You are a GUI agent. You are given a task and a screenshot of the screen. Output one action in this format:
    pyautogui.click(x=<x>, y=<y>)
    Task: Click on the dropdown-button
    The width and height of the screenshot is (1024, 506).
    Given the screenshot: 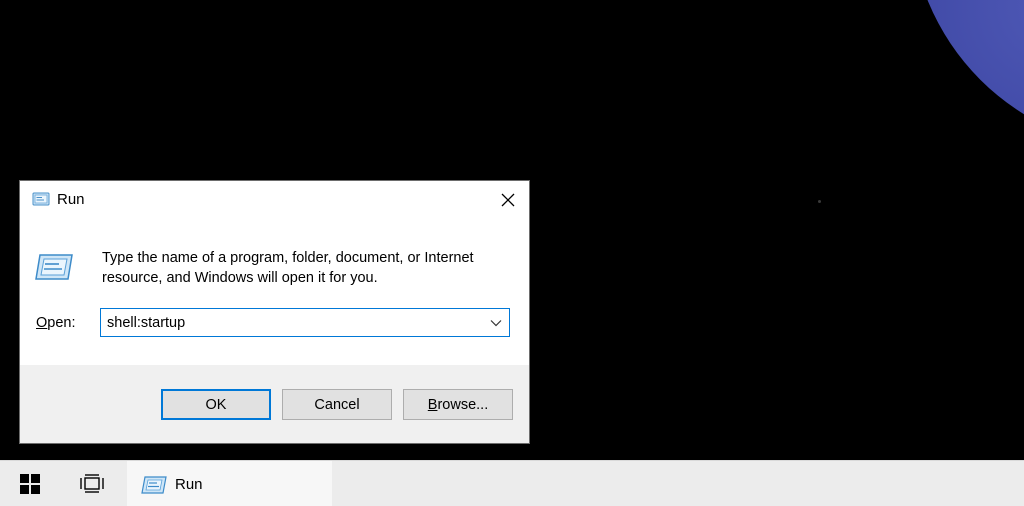 What is the action you would take?
    pyautogui.click(x=496, y=323)
    